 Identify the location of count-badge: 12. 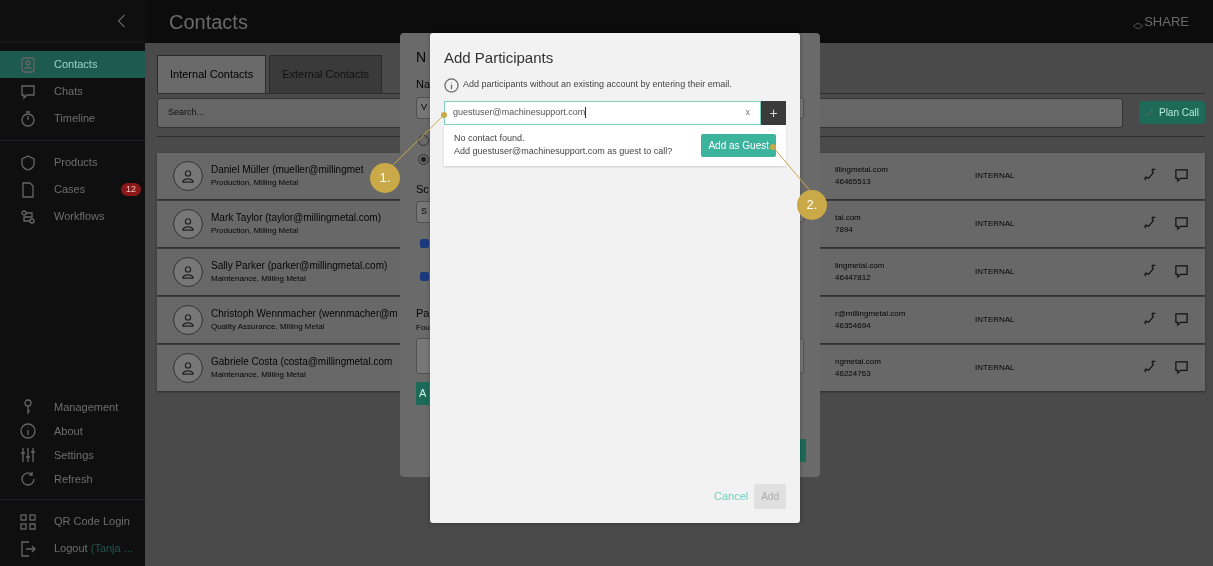
(131, 189).